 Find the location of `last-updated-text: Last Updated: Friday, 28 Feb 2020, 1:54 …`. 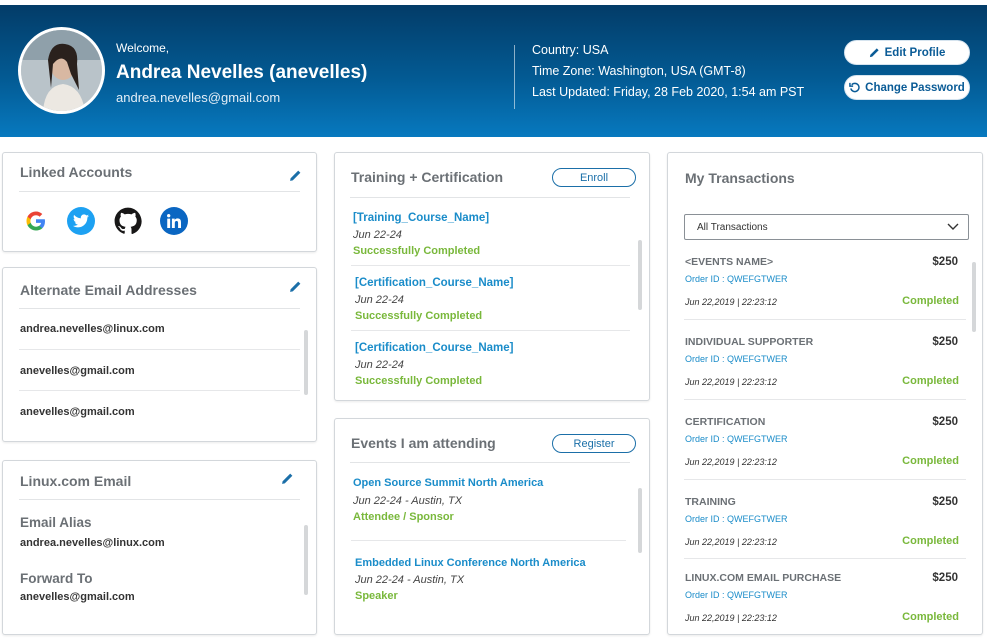

last-updated-text: Last Updated: Friday, 28 Feb 2020, 1:54 … is located at coordinates (668, 92).